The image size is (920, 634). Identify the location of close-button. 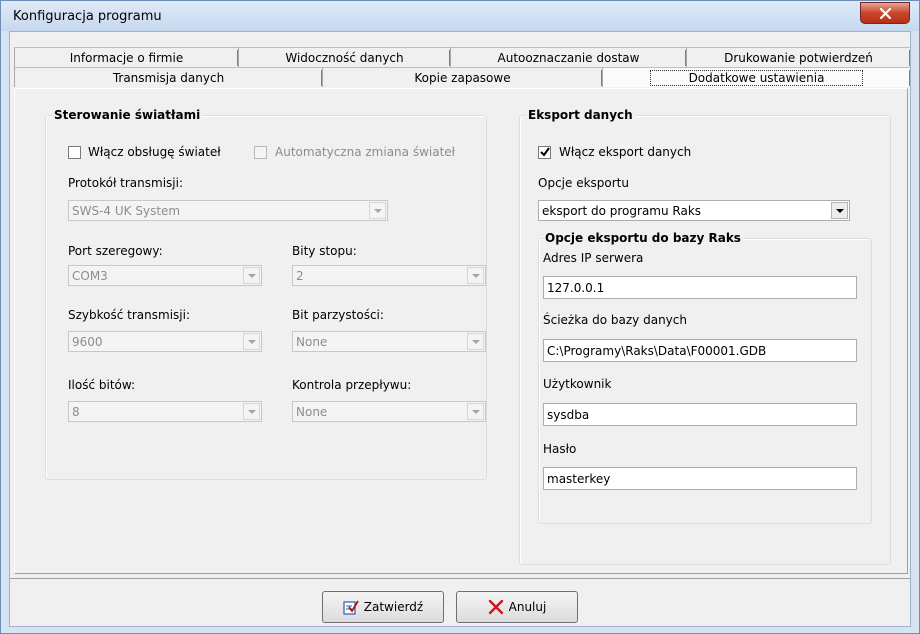
(885, 13).